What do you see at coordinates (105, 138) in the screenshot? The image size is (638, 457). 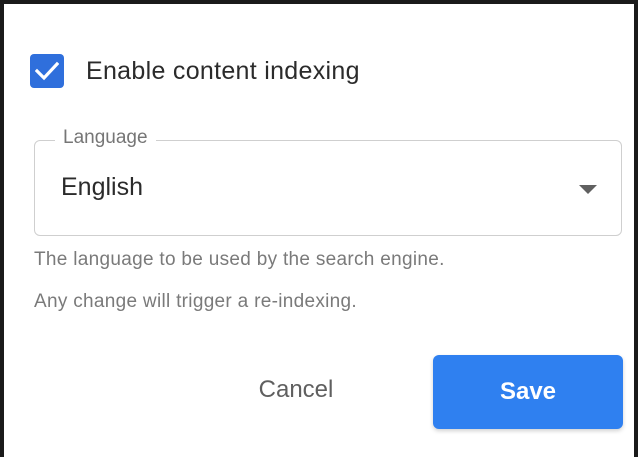 I see `language-select-label: Language` at bounding box center [105, 138].